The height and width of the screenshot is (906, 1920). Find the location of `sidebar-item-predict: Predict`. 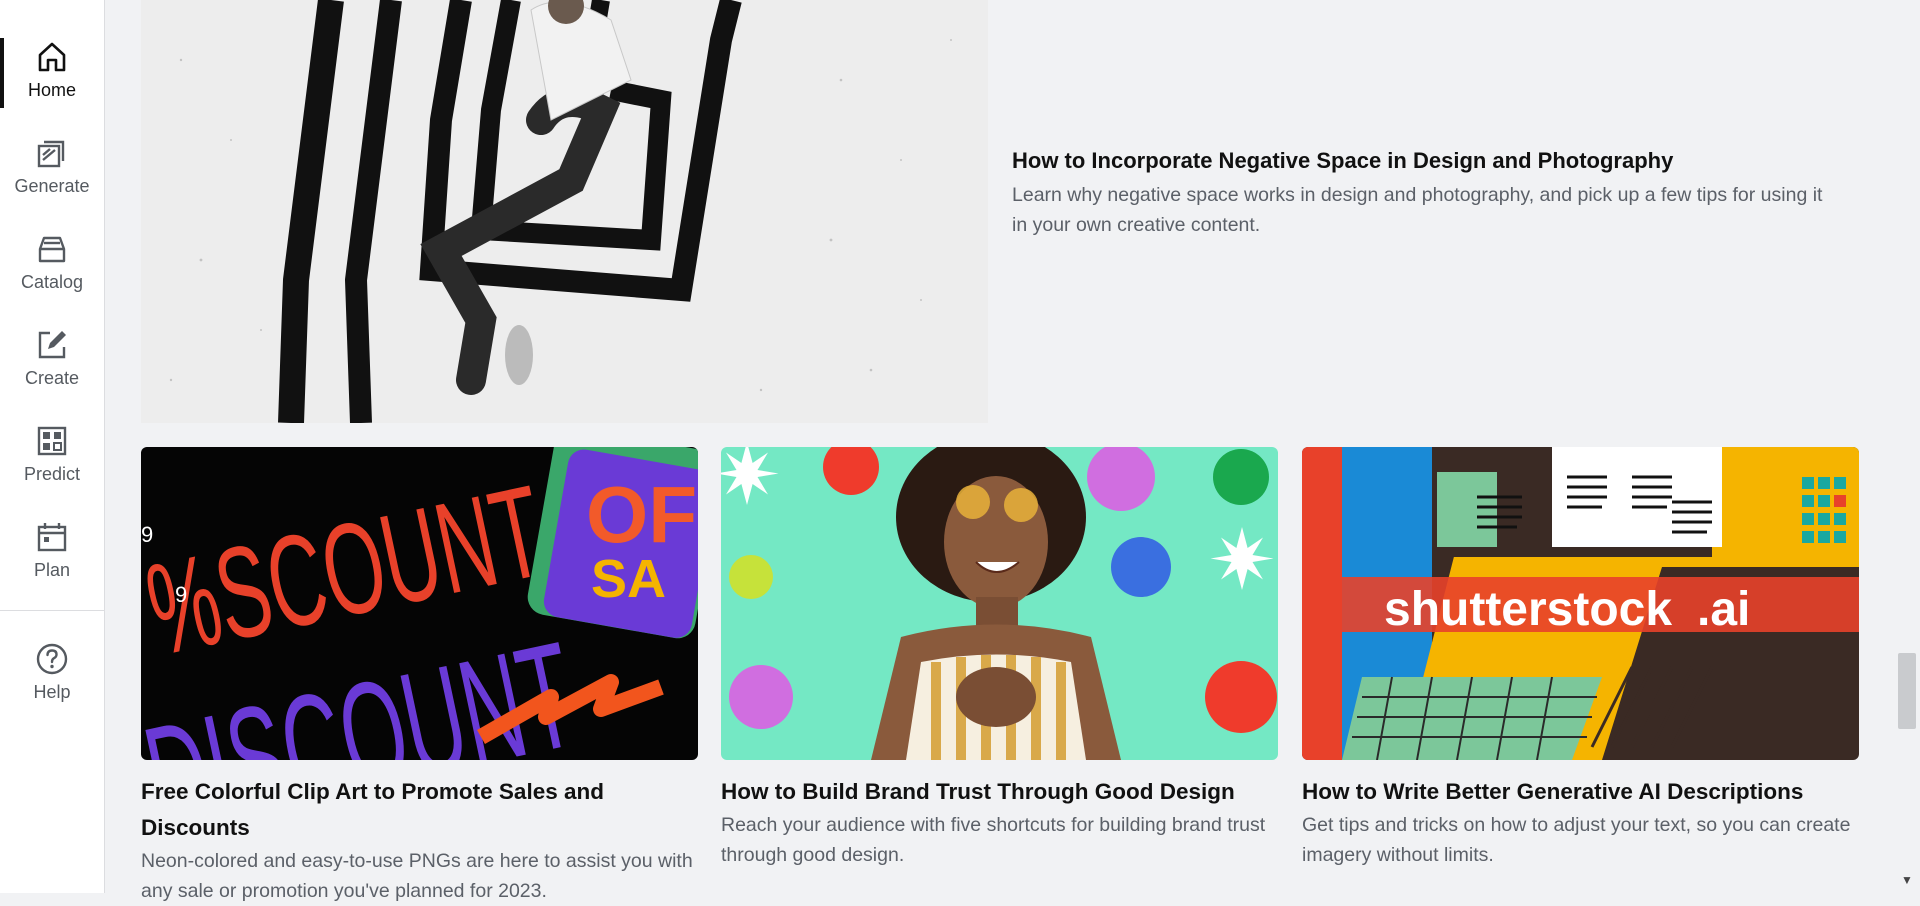

sidebar-item-predict: Predict is located at coordinates (52, 454).